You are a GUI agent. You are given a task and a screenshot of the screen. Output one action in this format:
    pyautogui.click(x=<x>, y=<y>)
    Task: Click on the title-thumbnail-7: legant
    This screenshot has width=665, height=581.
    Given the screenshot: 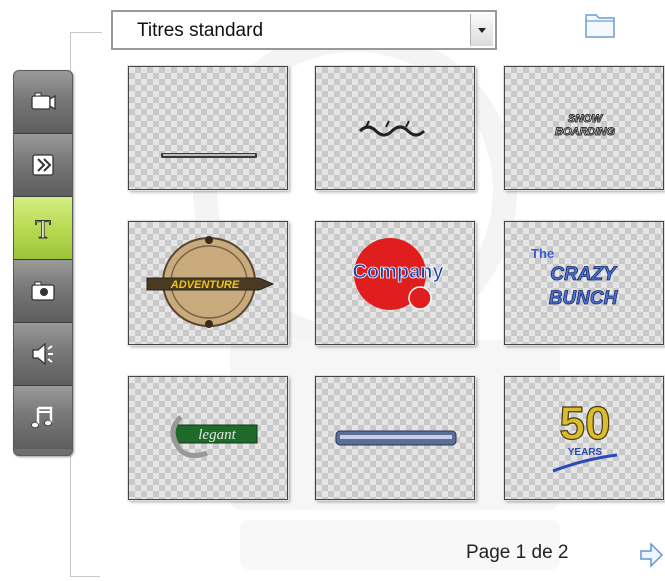 What is the action you would take?
    pyautogui.click(x=208, y=438)
    